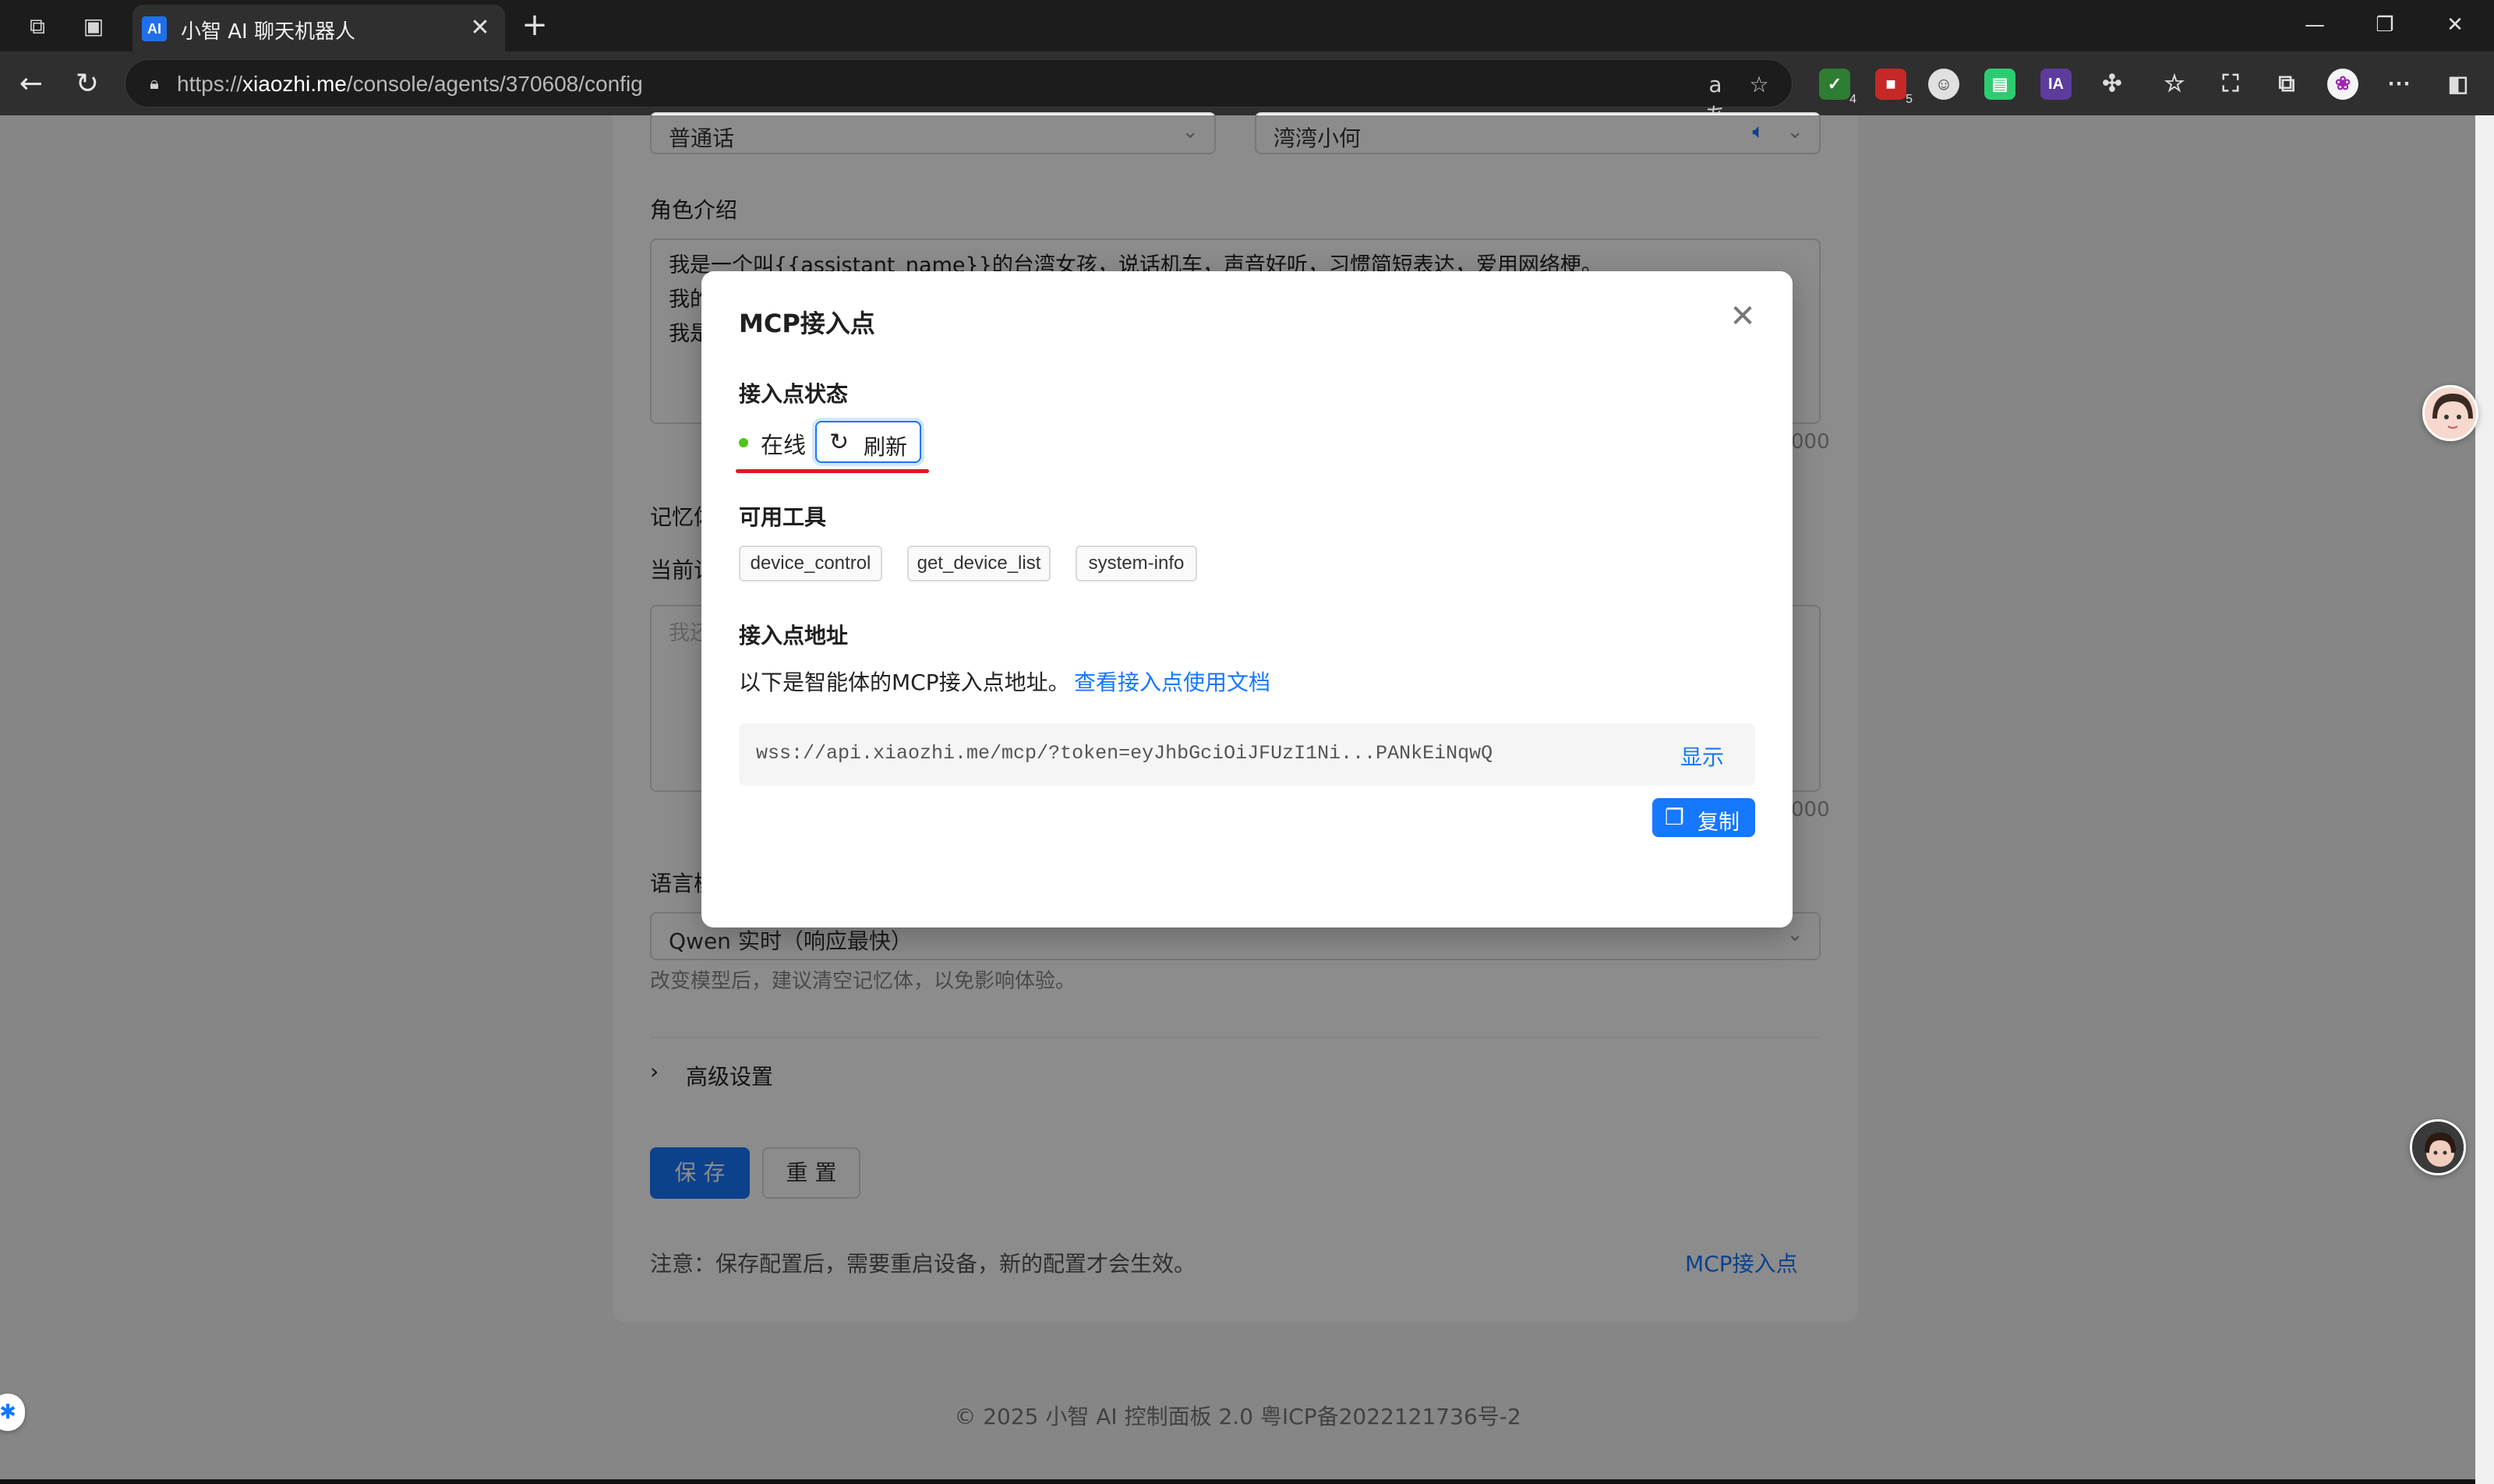 Image resolution: width=2494 pixels, height=1484 pixels. What do you see at coordinates (743, 442) in the screenshot?
I see `online-status-dot` at bounding box center [743, 442].